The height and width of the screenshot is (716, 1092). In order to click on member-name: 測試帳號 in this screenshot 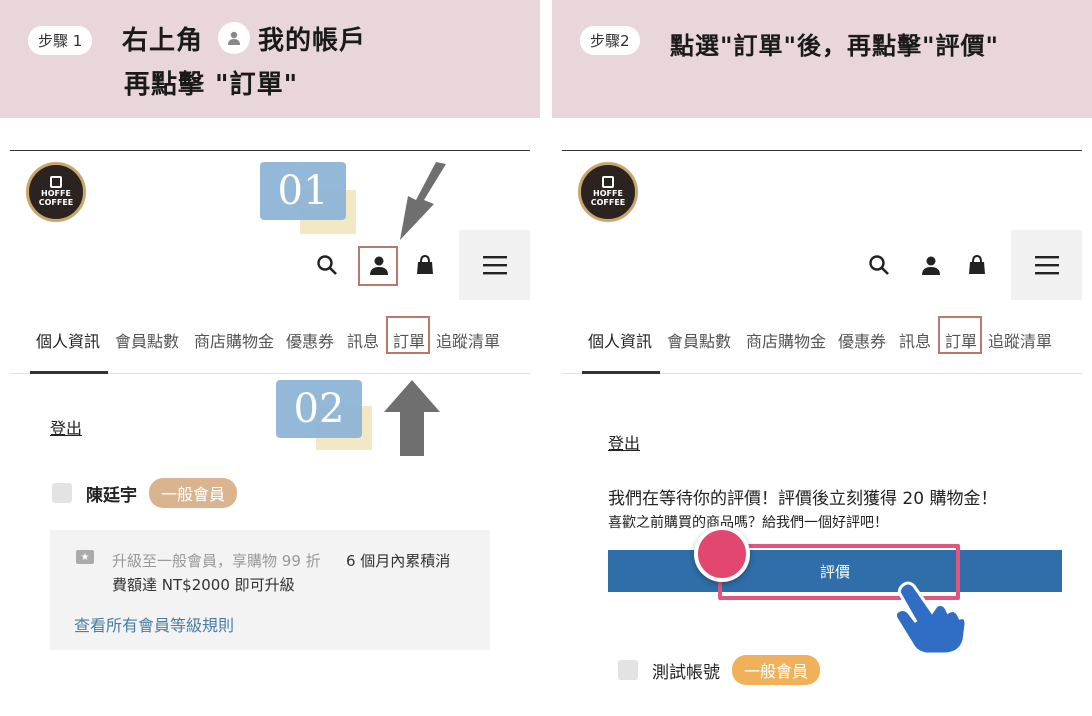, I will do `click(686, 672)`.